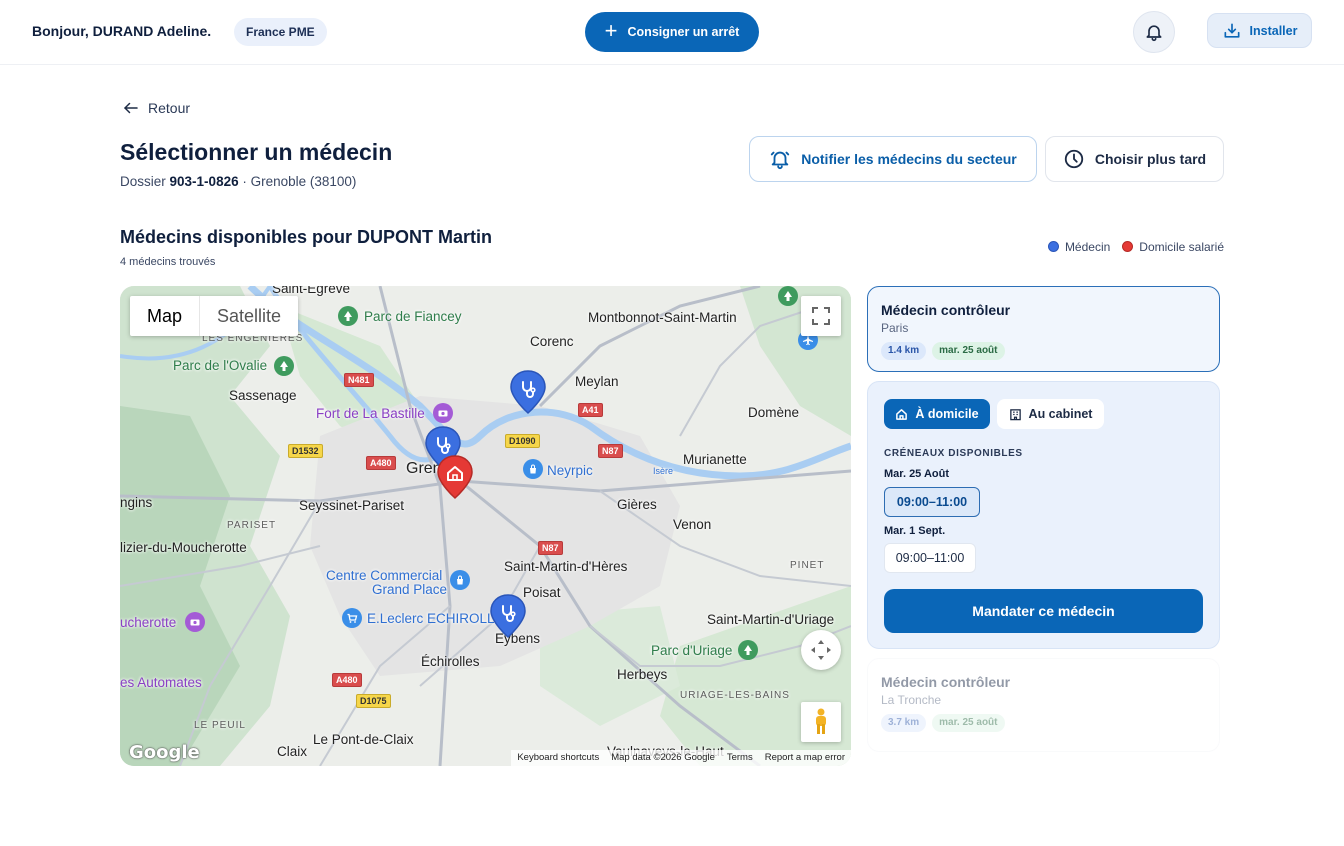  What do you see at coordinates (1154, 32) in the screenshot?
I see `notifications-button` at bounding box center [1154, 32].